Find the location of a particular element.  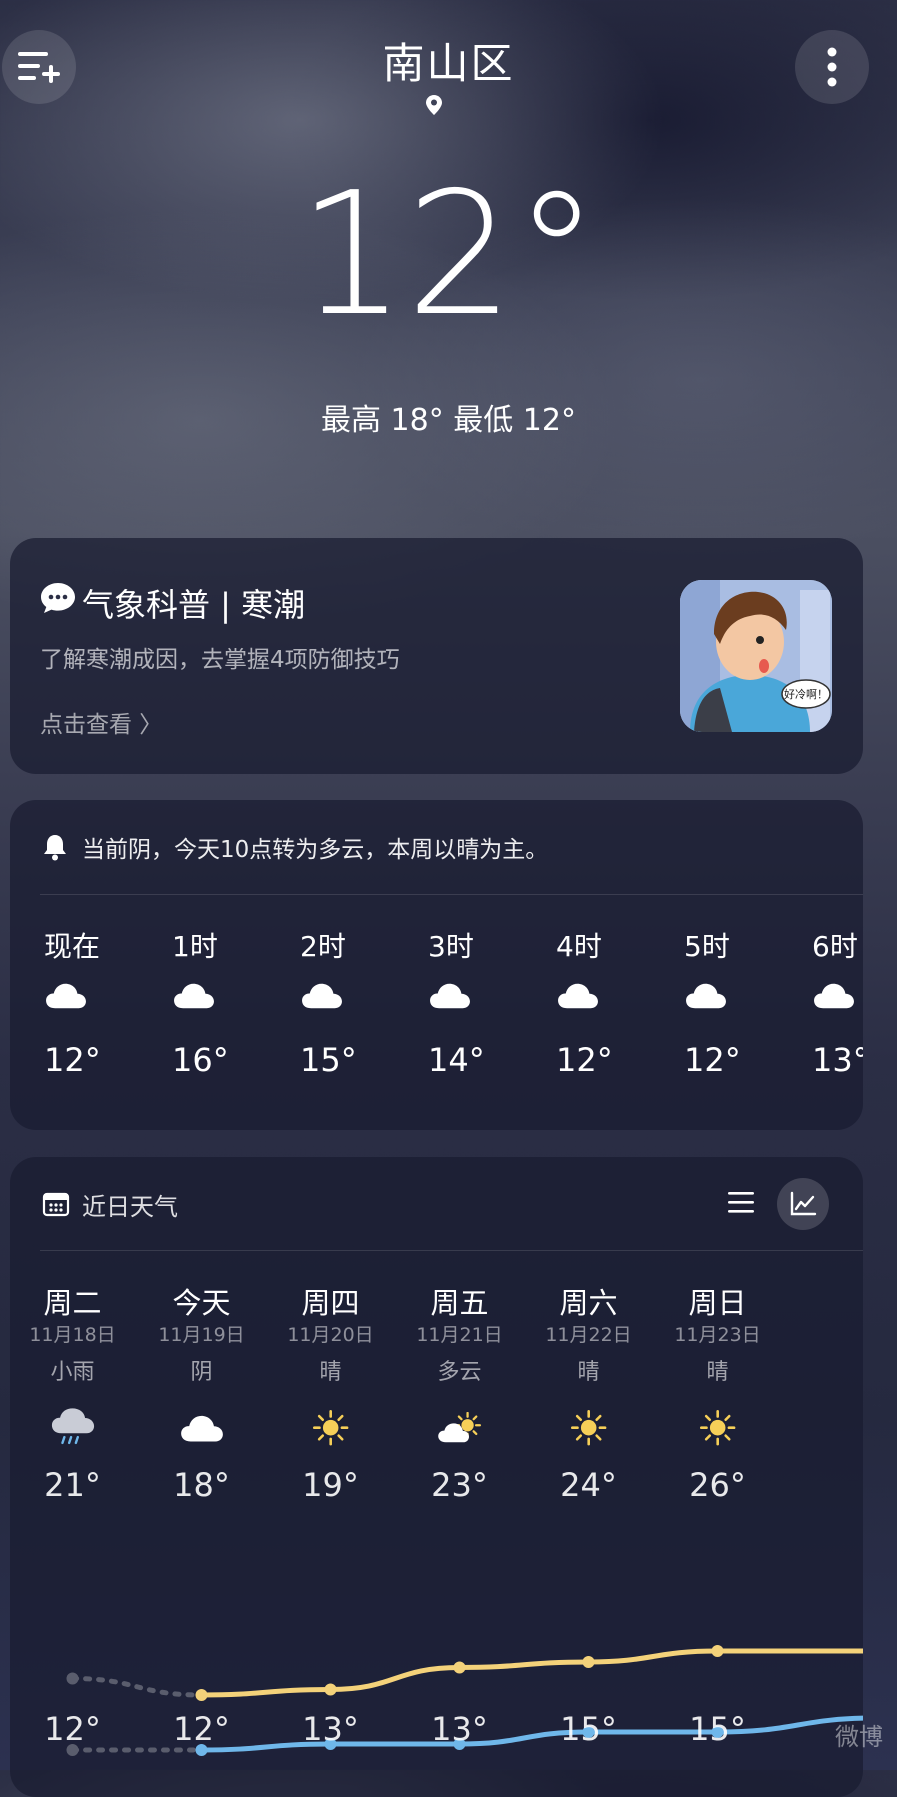

daily-item: 周四 11月20日 晴 19° is located at coordinates (330, 1392).